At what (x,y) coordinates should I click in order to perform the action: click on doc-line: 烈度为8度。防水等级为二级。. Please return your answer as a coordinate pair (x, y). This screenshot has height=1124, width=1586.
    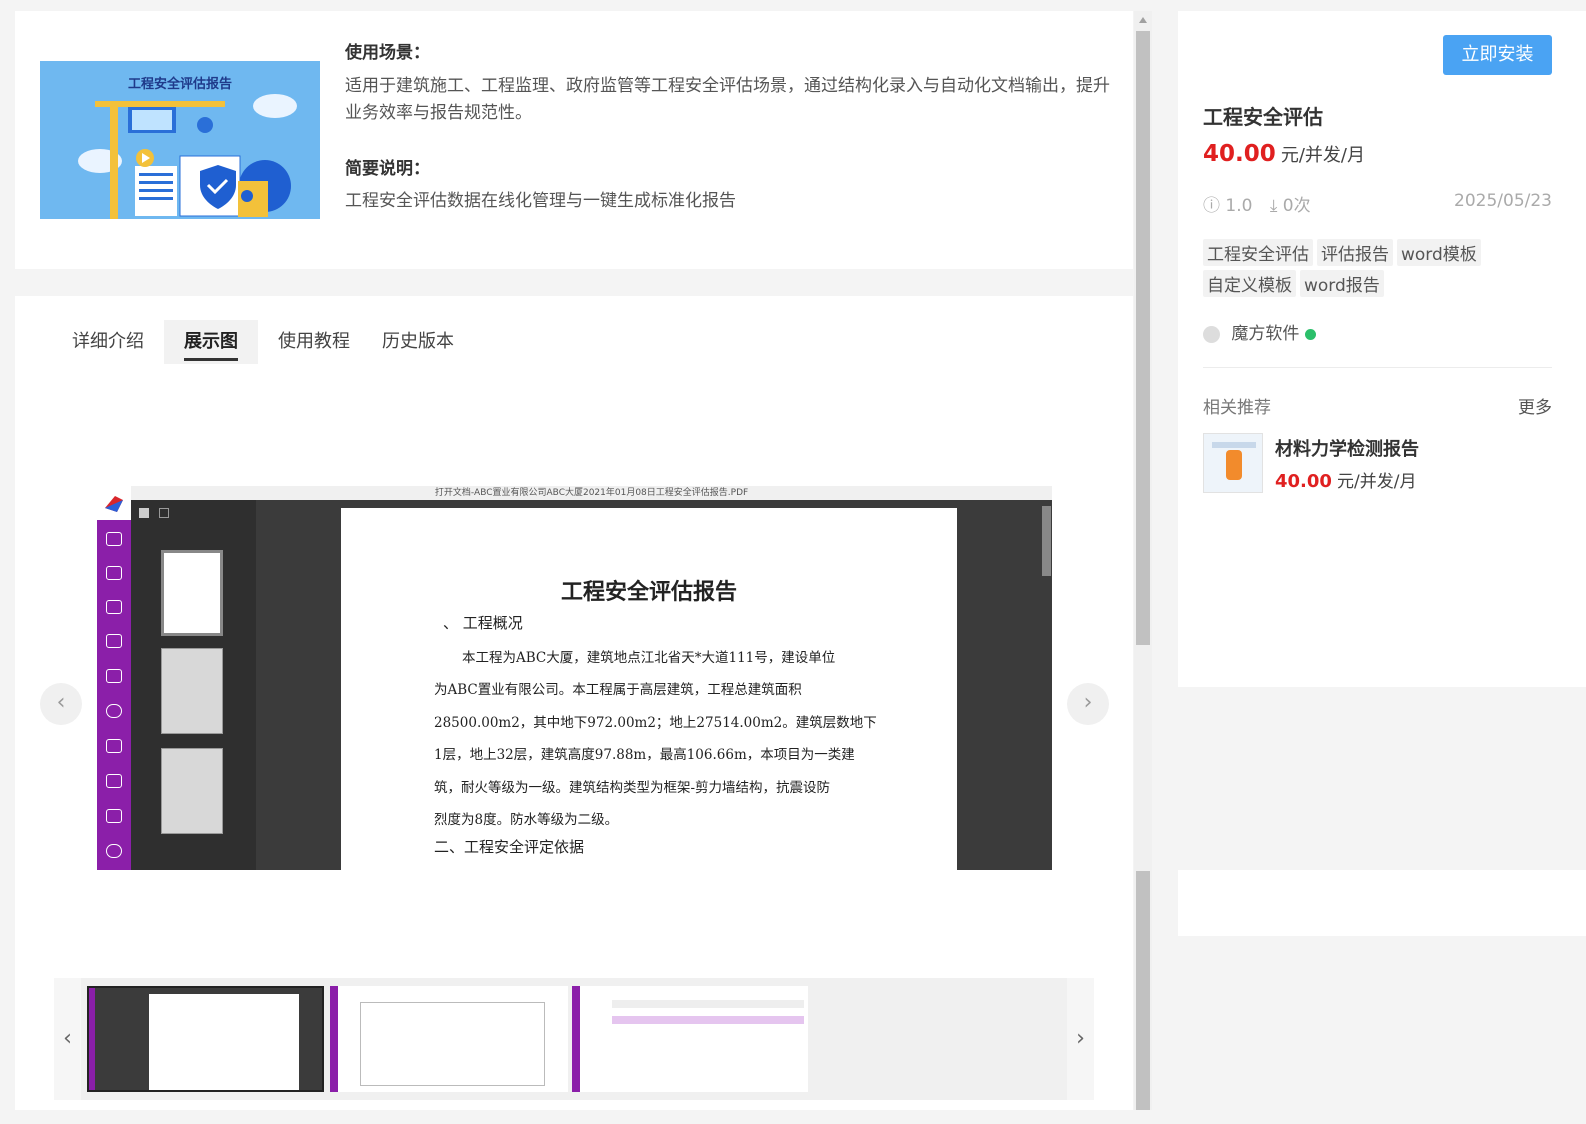
    Looking at the image, I should click on (526, 820).